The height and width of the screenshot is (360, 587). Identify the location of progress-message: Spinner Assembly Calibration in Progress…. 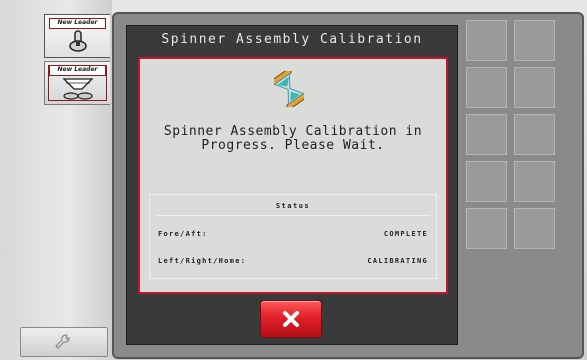
(293, 139).